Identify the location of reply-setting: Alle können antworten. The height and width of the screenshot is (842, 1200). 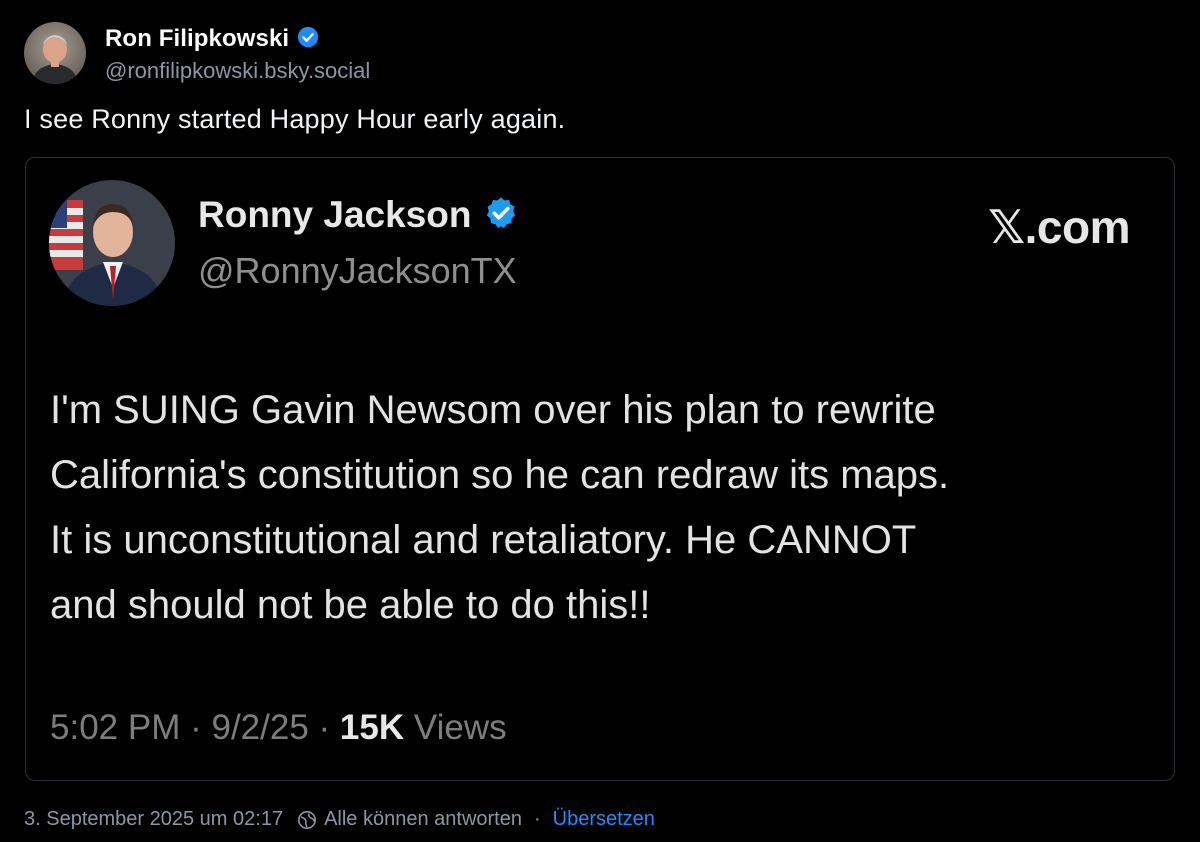
(423, 819).